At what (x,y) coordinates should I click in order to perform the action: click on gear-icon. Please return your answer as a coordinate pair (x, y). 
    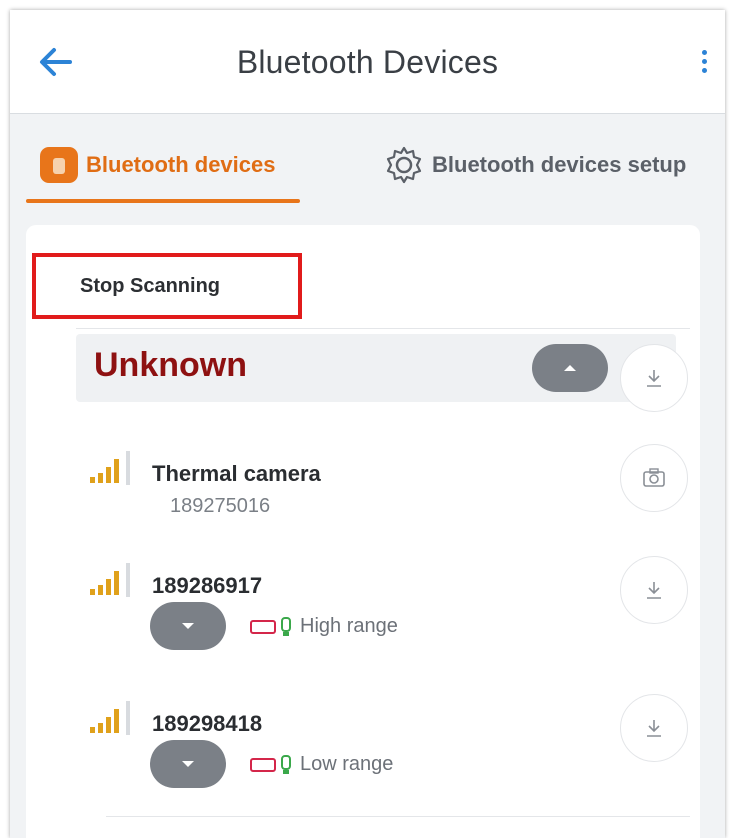
    Looking at the image, I should click on (404, 165).